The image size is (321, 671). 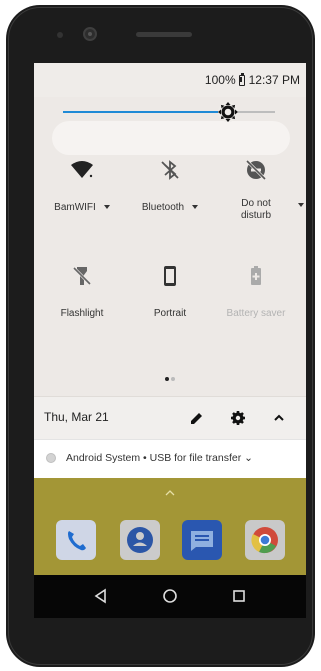 What do you see at coordinates (82, 170) in the screenshot?
I see `wifi-icon` at bounding box center [82, 170].